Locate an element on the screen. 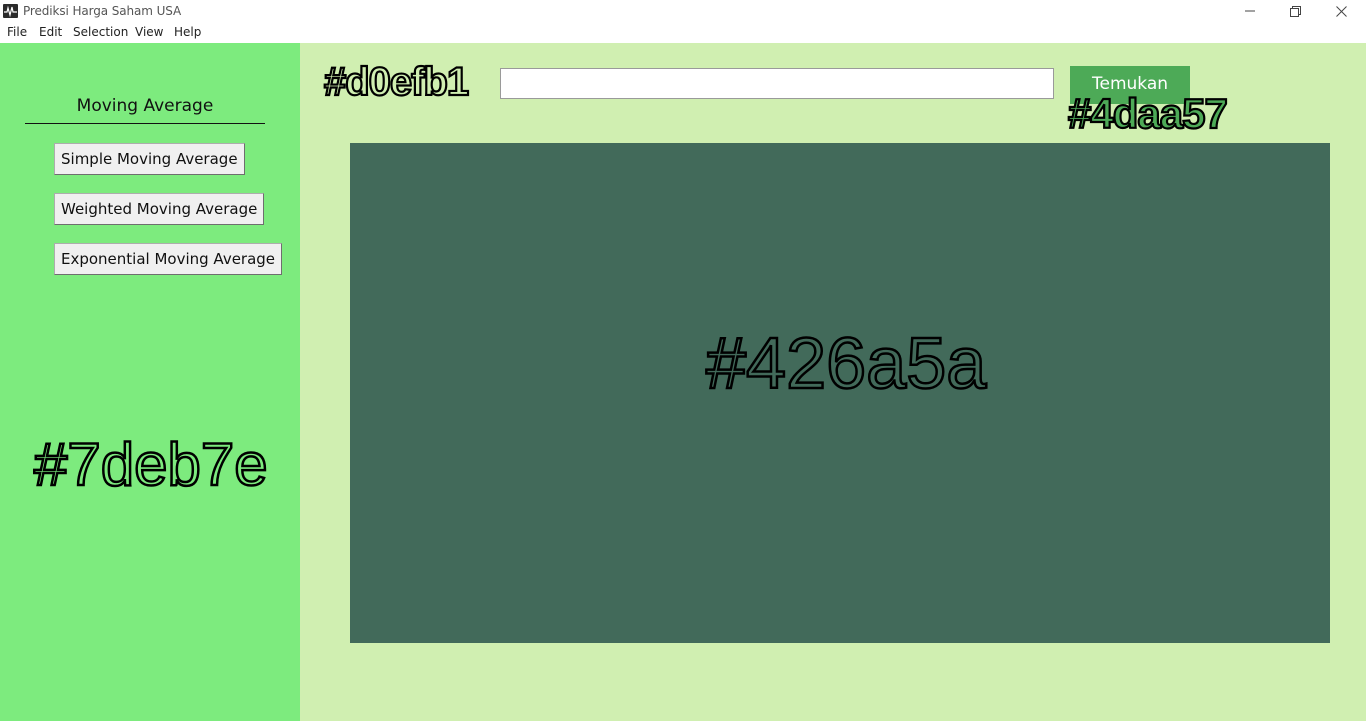 This screenshot has height=721, width=1366. restore-icon is located at coordinates (1295, 11).